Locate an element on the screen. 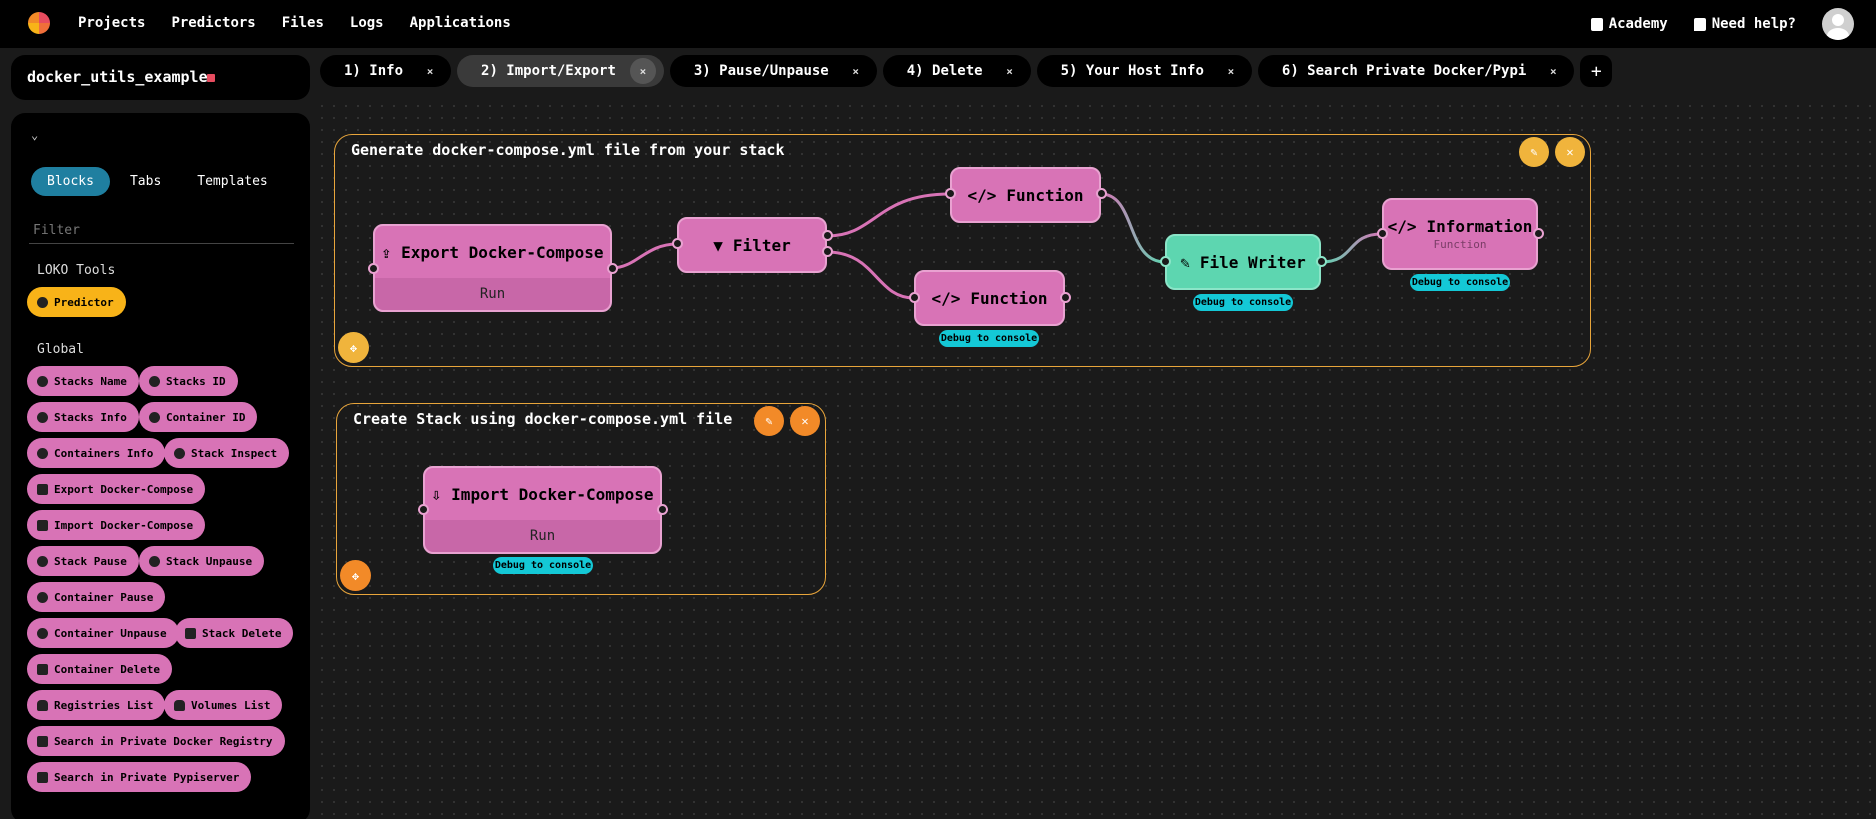 The image size is (1876, 819). block-export-docker-compose: Export Docker-Compose is located at coordinates (116, 489).